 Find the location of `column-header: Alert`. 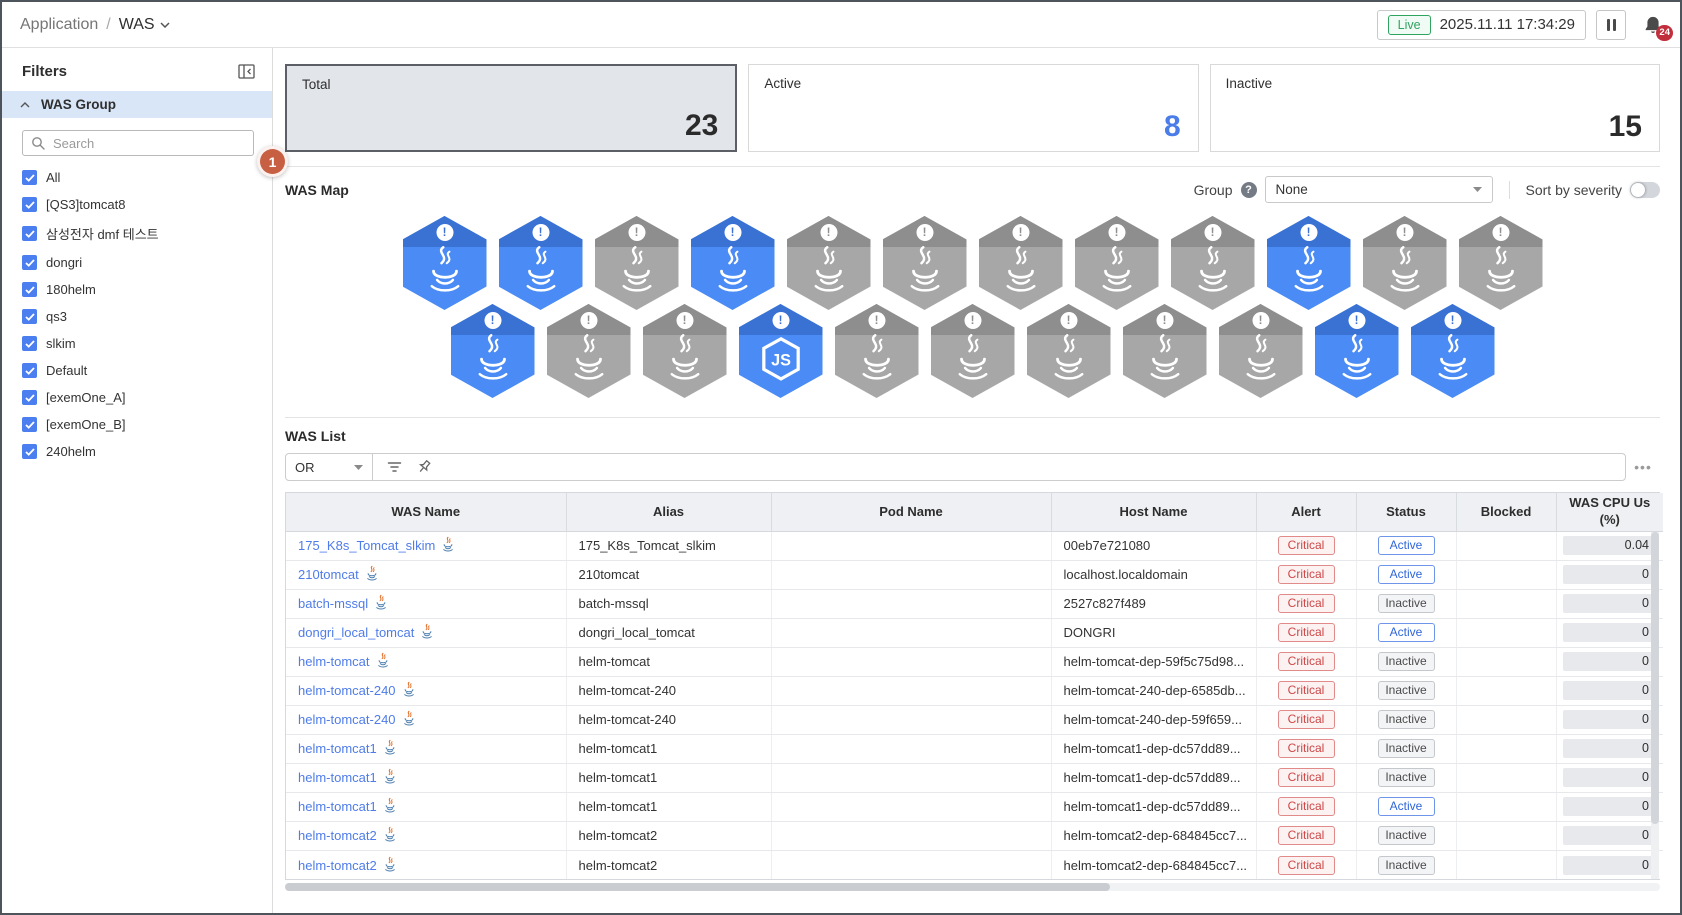

column-header: Alert is located at coordinates (1306, 512).